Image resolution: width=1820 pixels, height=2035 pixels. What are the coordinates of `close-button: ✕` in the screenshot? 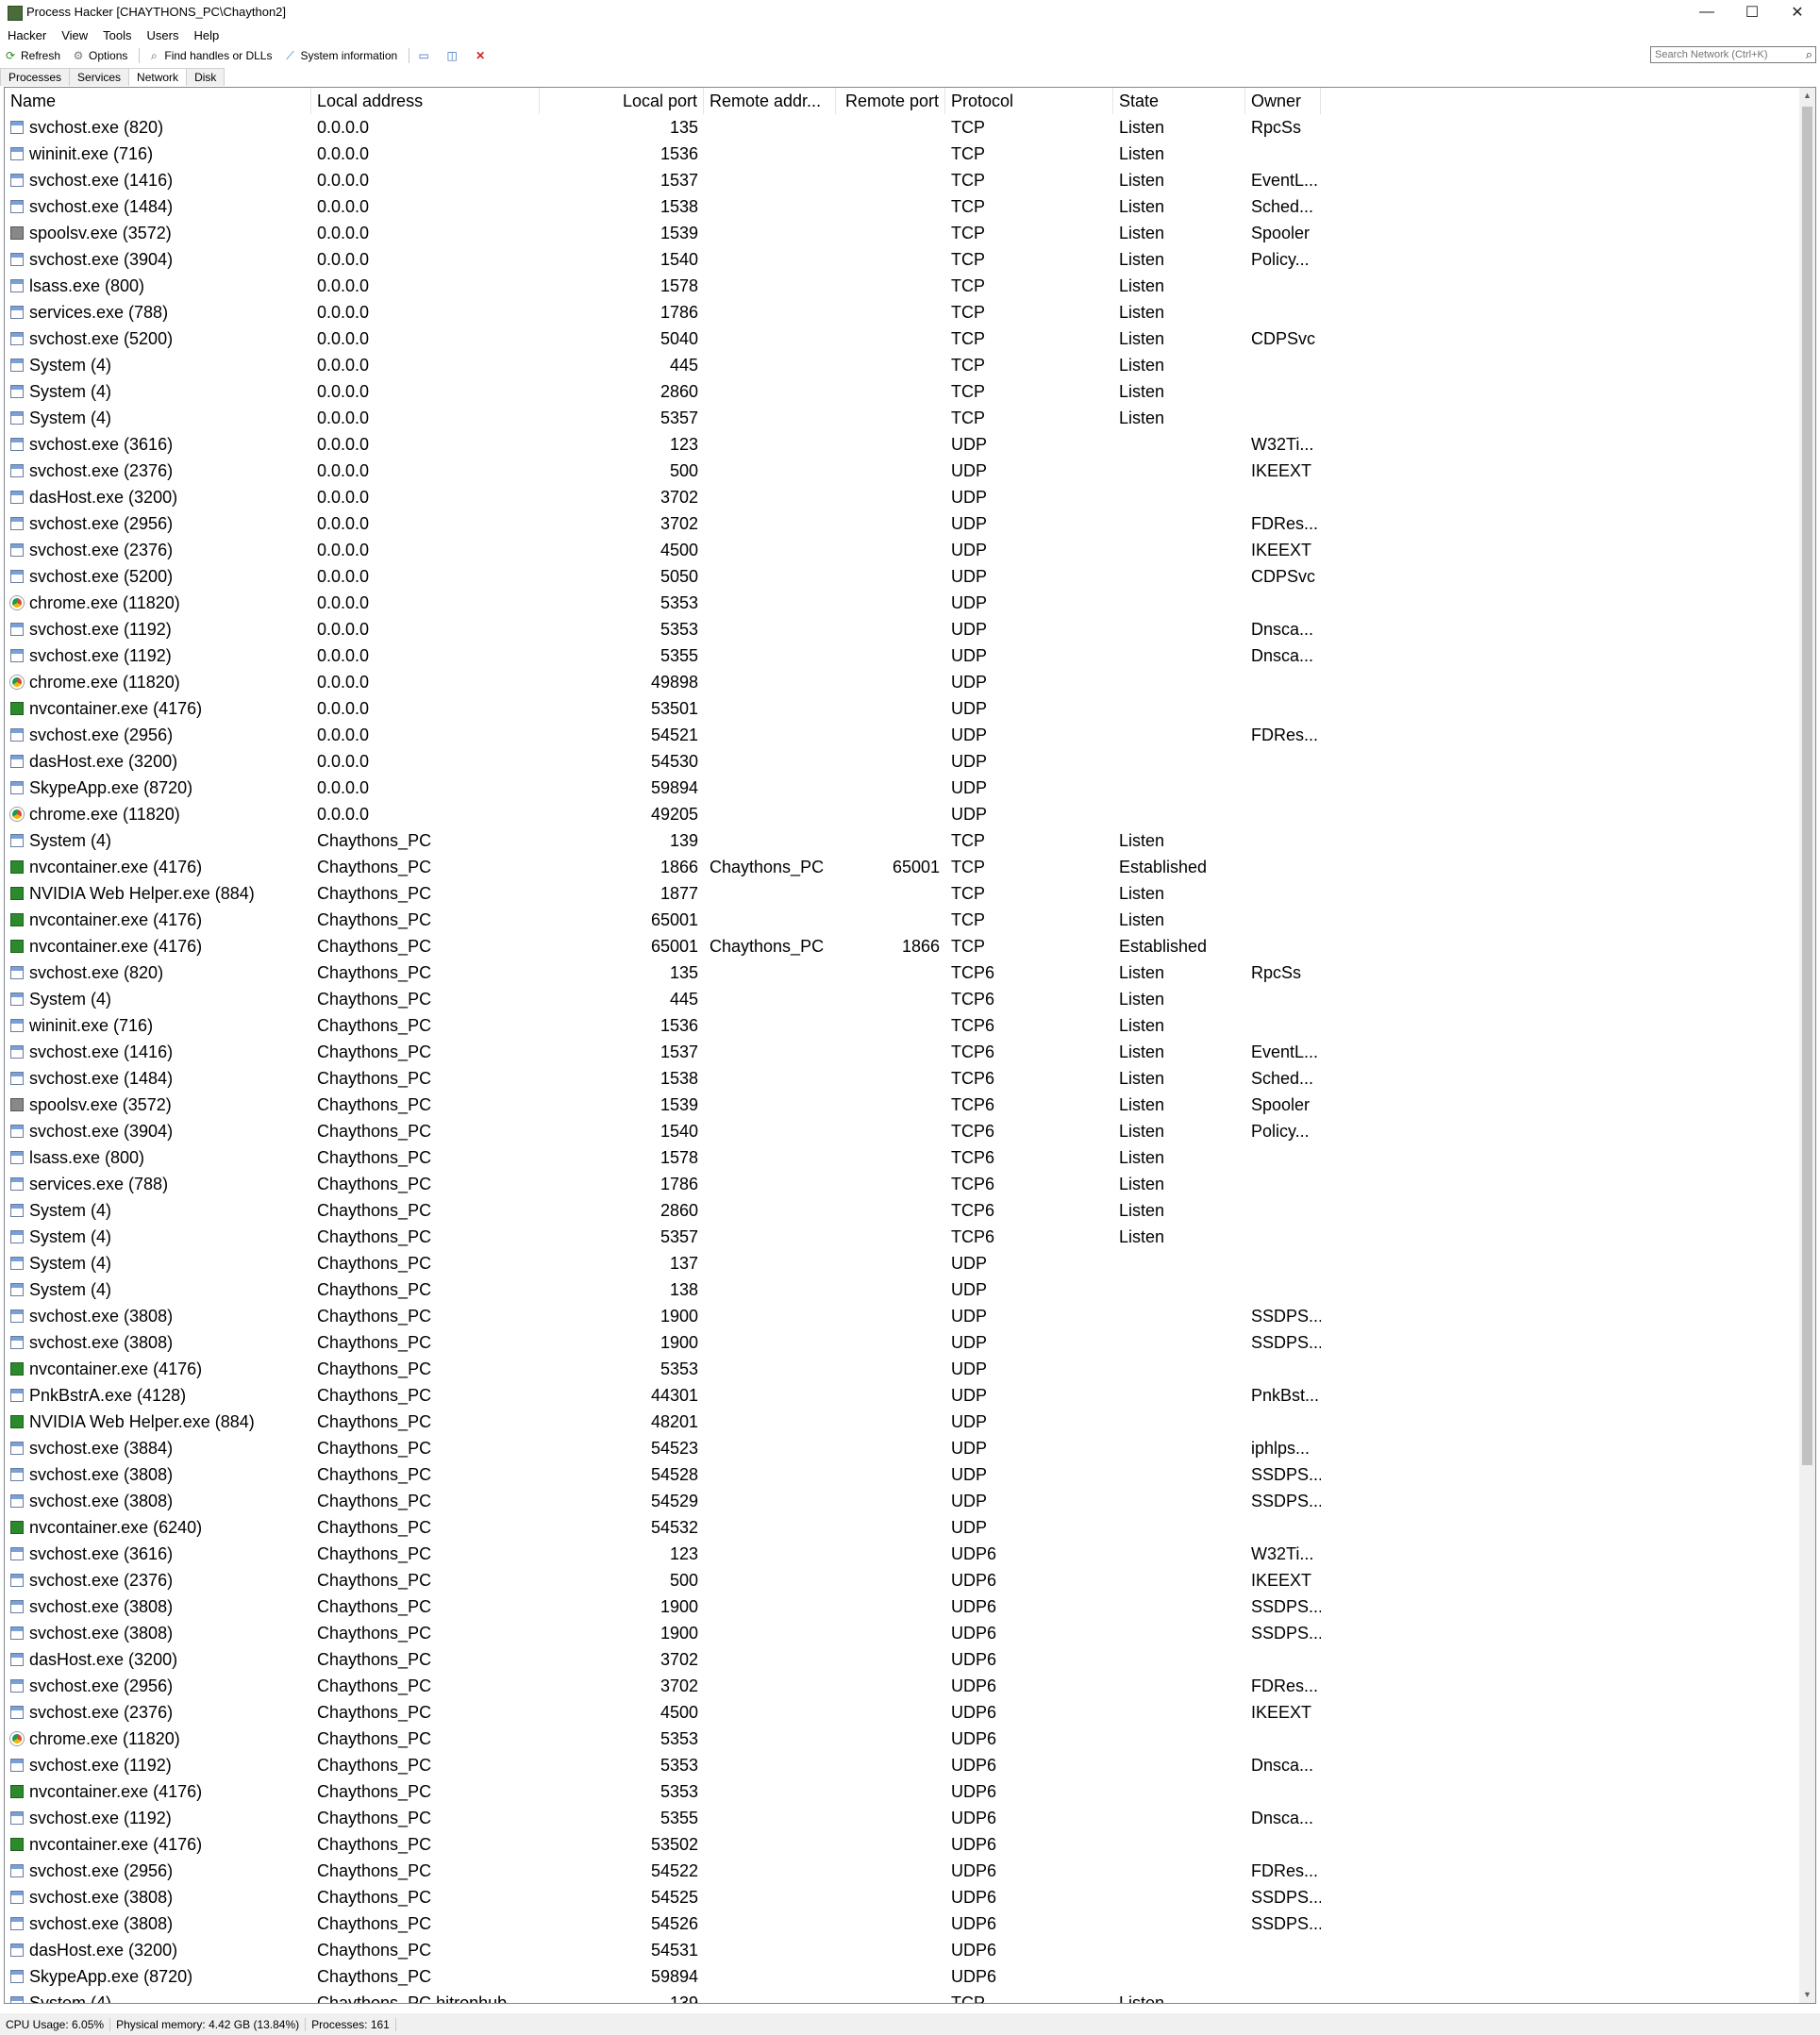 It's located at (1797, 12).